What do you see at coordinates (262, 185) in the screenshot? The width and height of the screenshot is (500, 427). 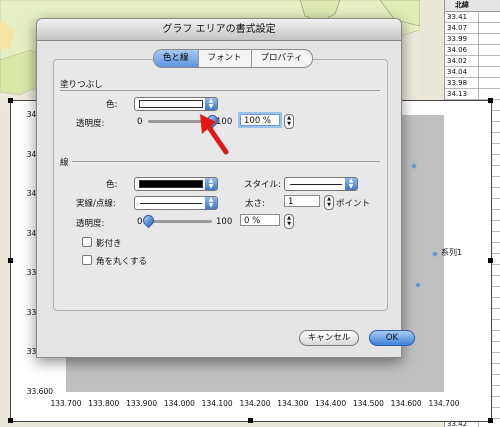 I see `line-style-label: スタイル:` at bounding box center [262, 185].